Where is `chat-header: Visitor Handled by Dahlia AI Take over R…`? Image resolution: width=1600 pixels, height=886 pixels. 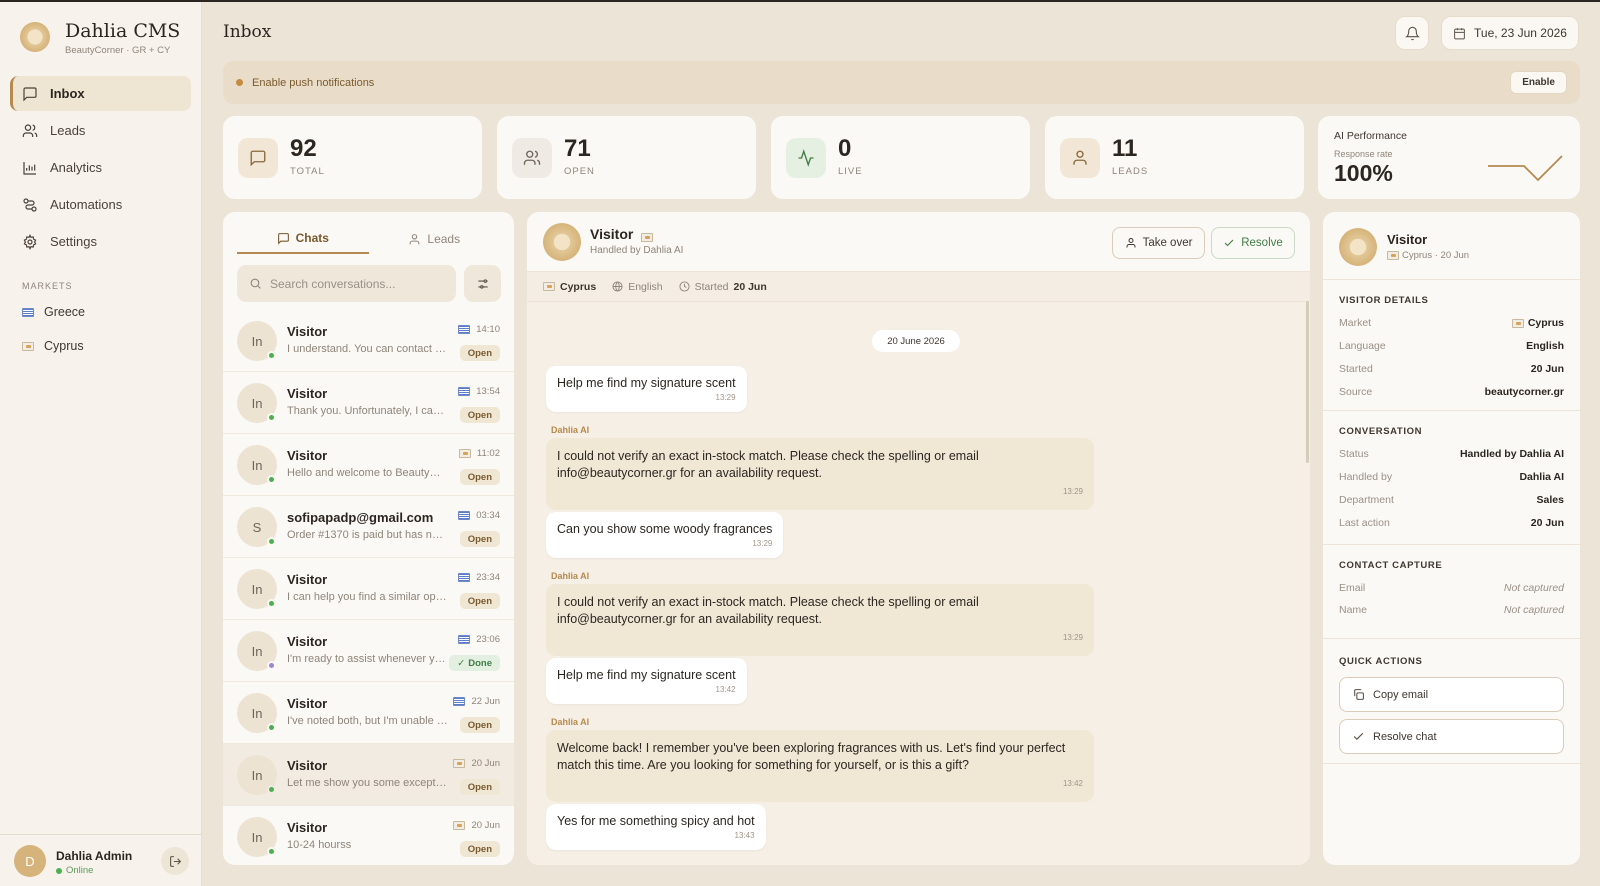
chat-header: Visitor Handled by Dahlia AI Take over R… is located at coordinates (918, 242).